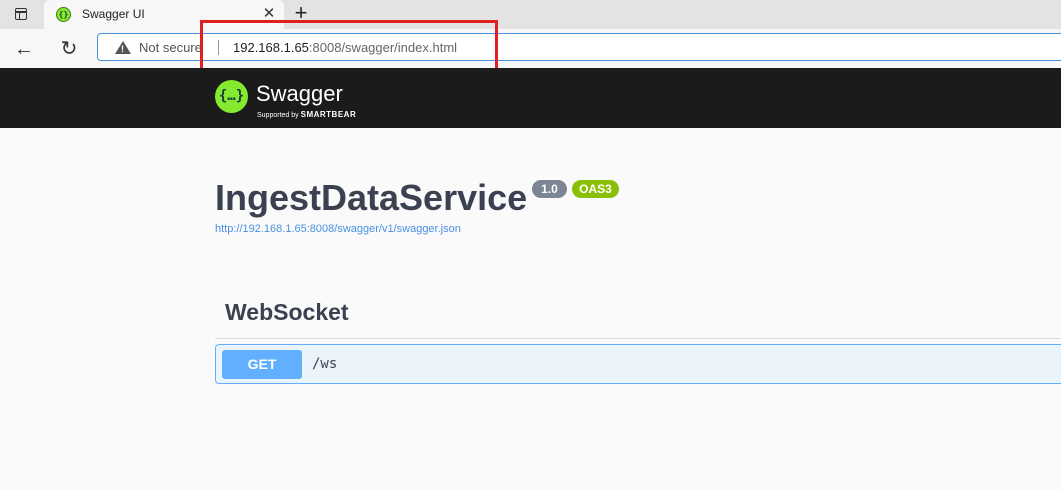 Image resolution: width=1061 pixels, height=490 pixels. What do you see at coordinates (262, 364) in the screenshot?
I see `http-method-badge: GET` at bounding box center [262, 364].